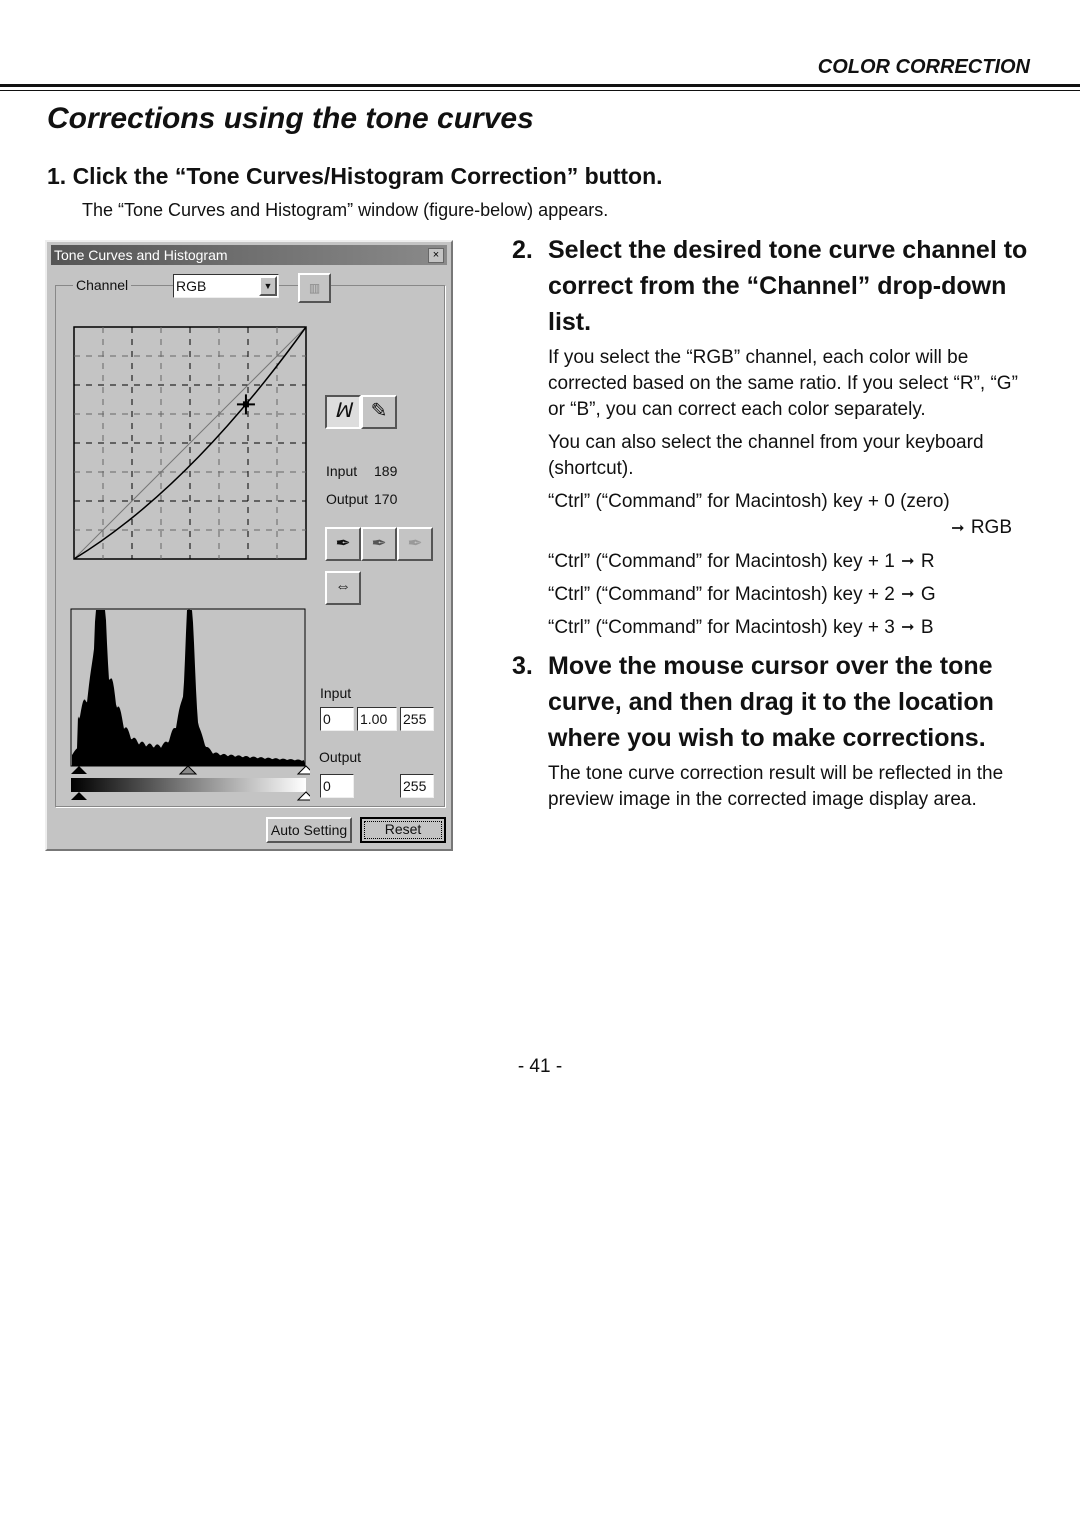  Describe the element at coordinates (303, 796) in the screenshot. I see `output-white-slider` at that location.